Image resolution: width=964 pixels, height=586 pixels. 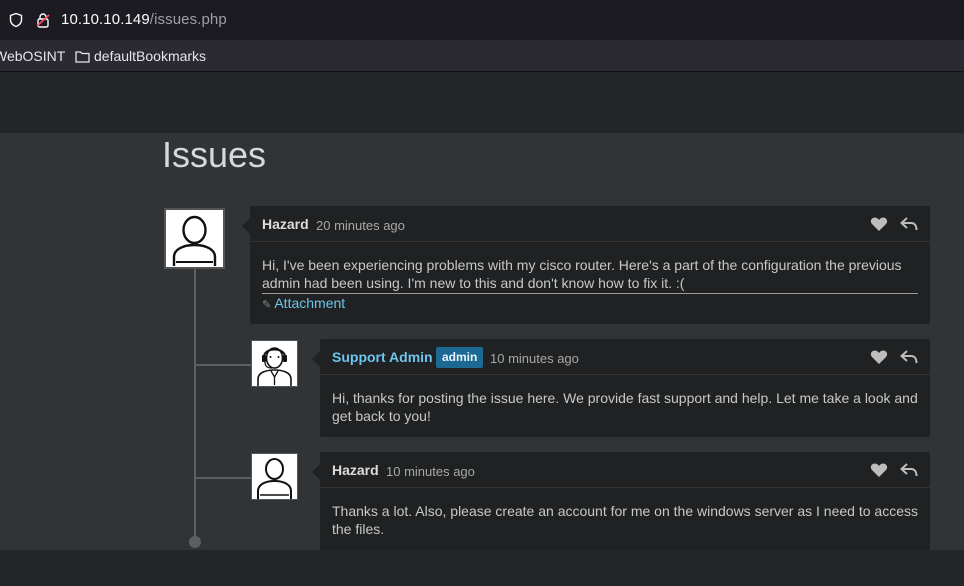 What do you see at coordinates (195, 405) in the screenshot?
I see `thread-line` at bounding box center [195, 405].